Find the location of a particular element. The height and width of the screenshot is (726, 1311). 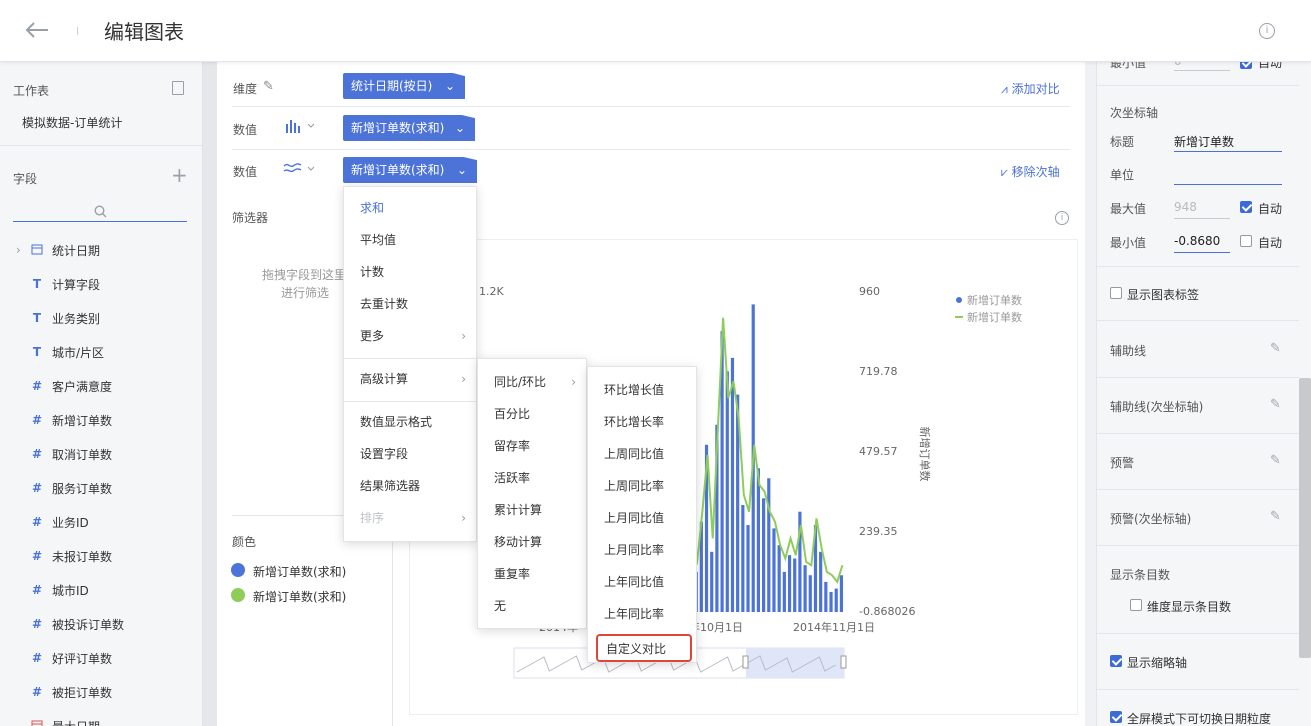

aux-line-secondary-edit-icon: ✎ is located at coordinates (1275, 404).